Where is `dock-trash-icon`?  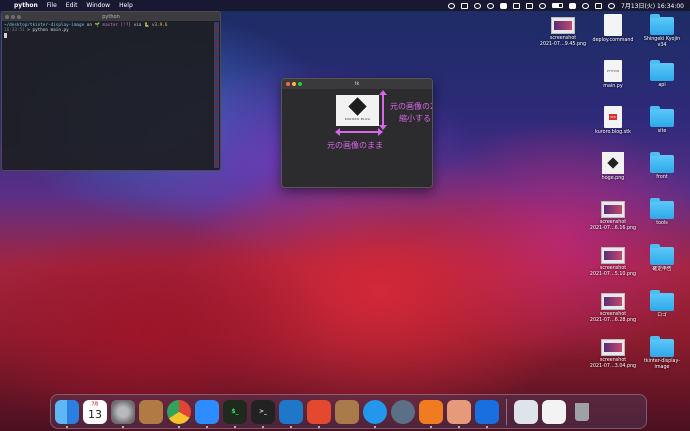 dock-trash-icon is located at coordinates (582, 412).